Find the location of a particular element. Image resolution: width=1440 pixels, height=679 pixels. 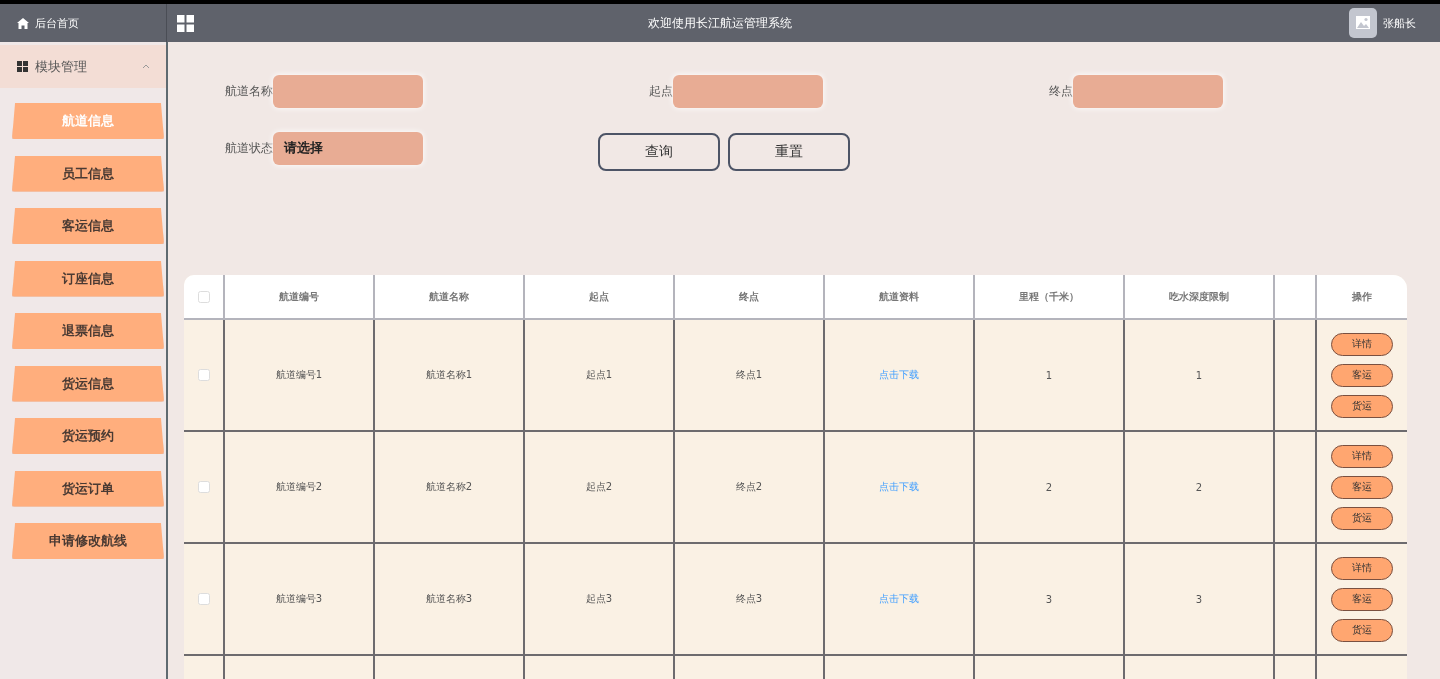

menu-item: 货运信息 is located at coordinates (88, 383).